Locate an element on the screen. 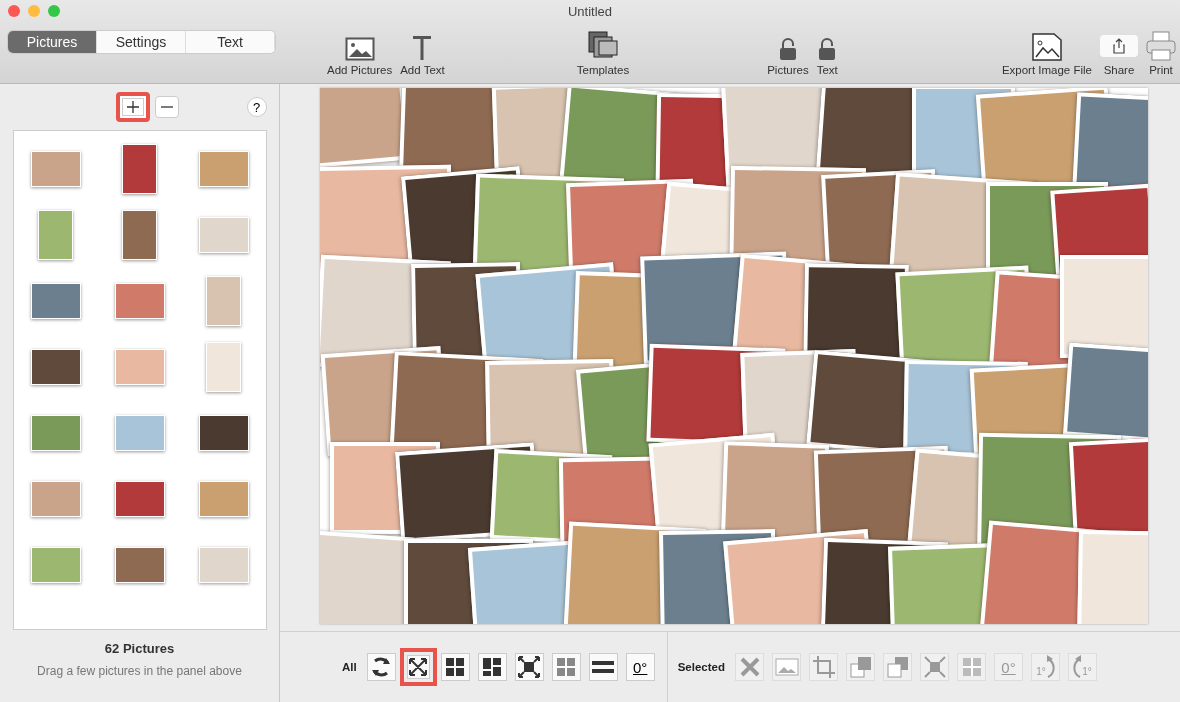  share-button: Share is located at coordinates (1119, 53).